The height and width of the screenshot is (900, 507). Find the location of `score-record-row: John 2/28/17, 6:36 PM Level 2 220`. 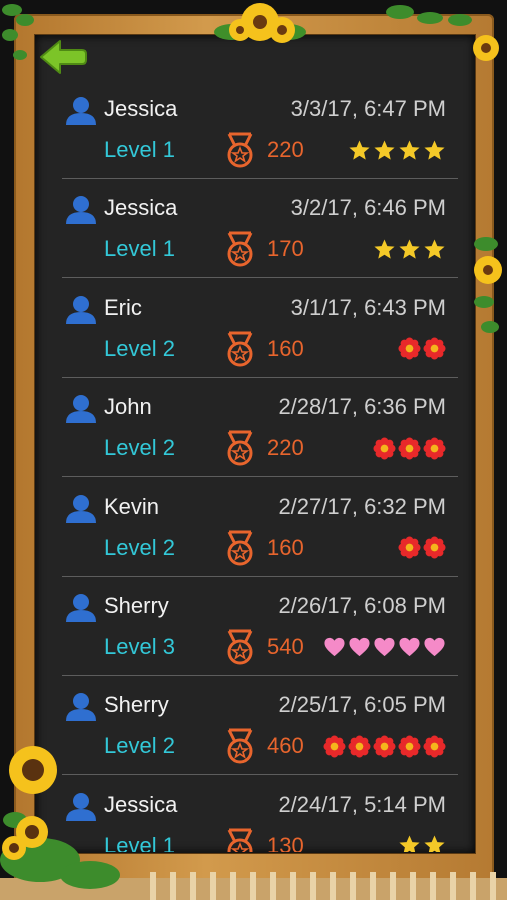

score-record-row: John 2/28/17, 6:36 PM Level 2 220 is located at coordinates (260, 428).